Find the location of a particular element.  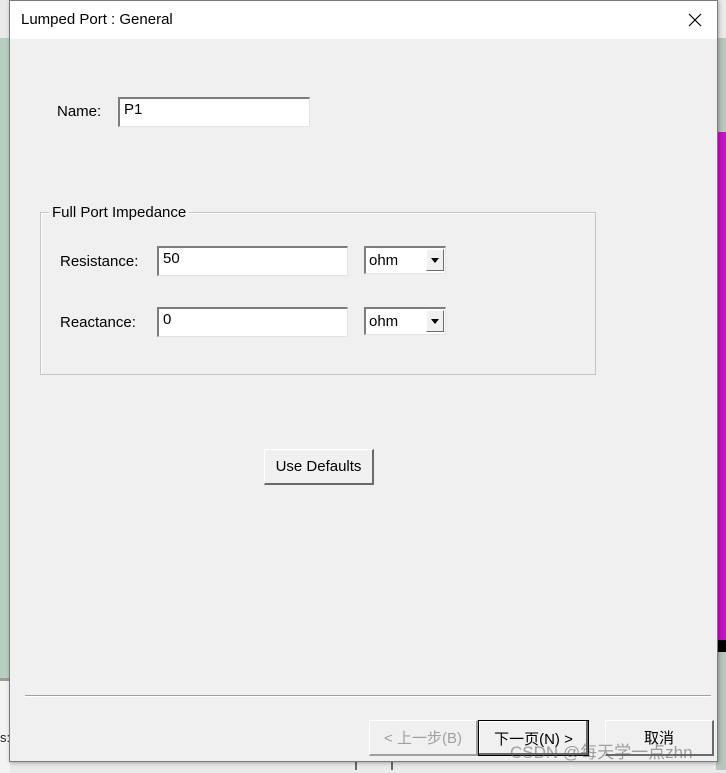

resistance-unit-value: ohm is located at coordinates (384, 260).